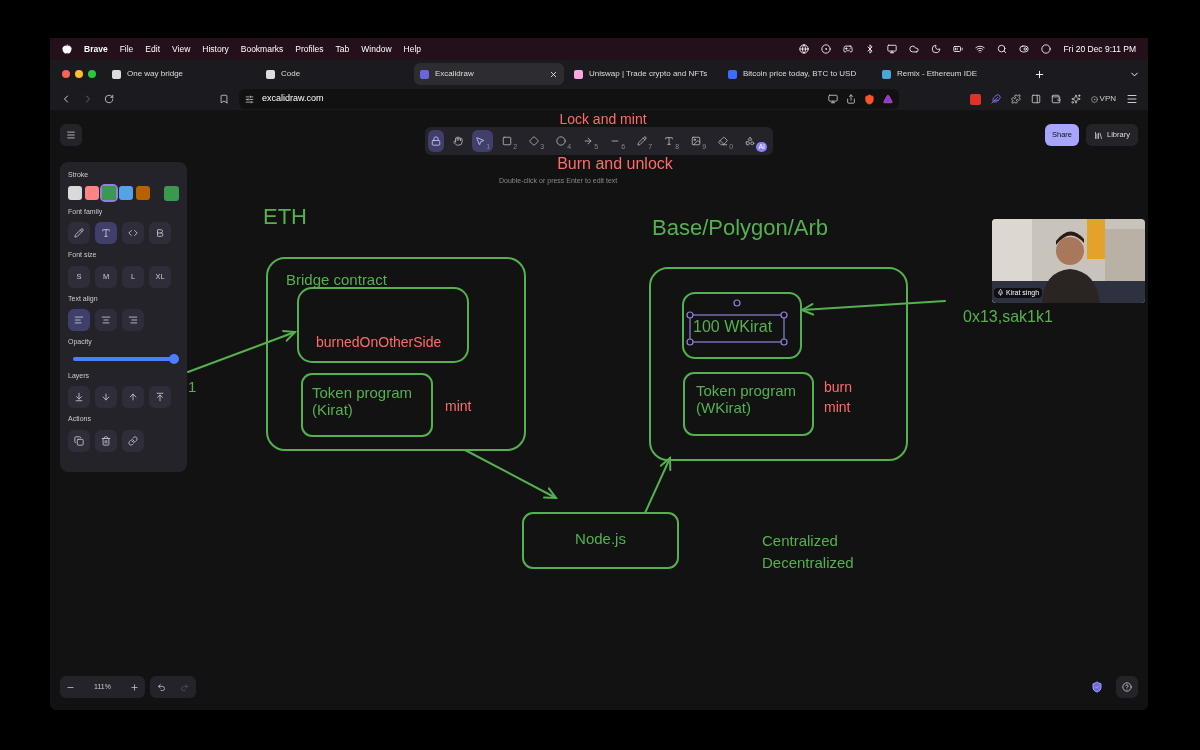 Image resolution: width=1200 pixels, height=750 pixels. I want to click on link-icon, so click(133, 440).